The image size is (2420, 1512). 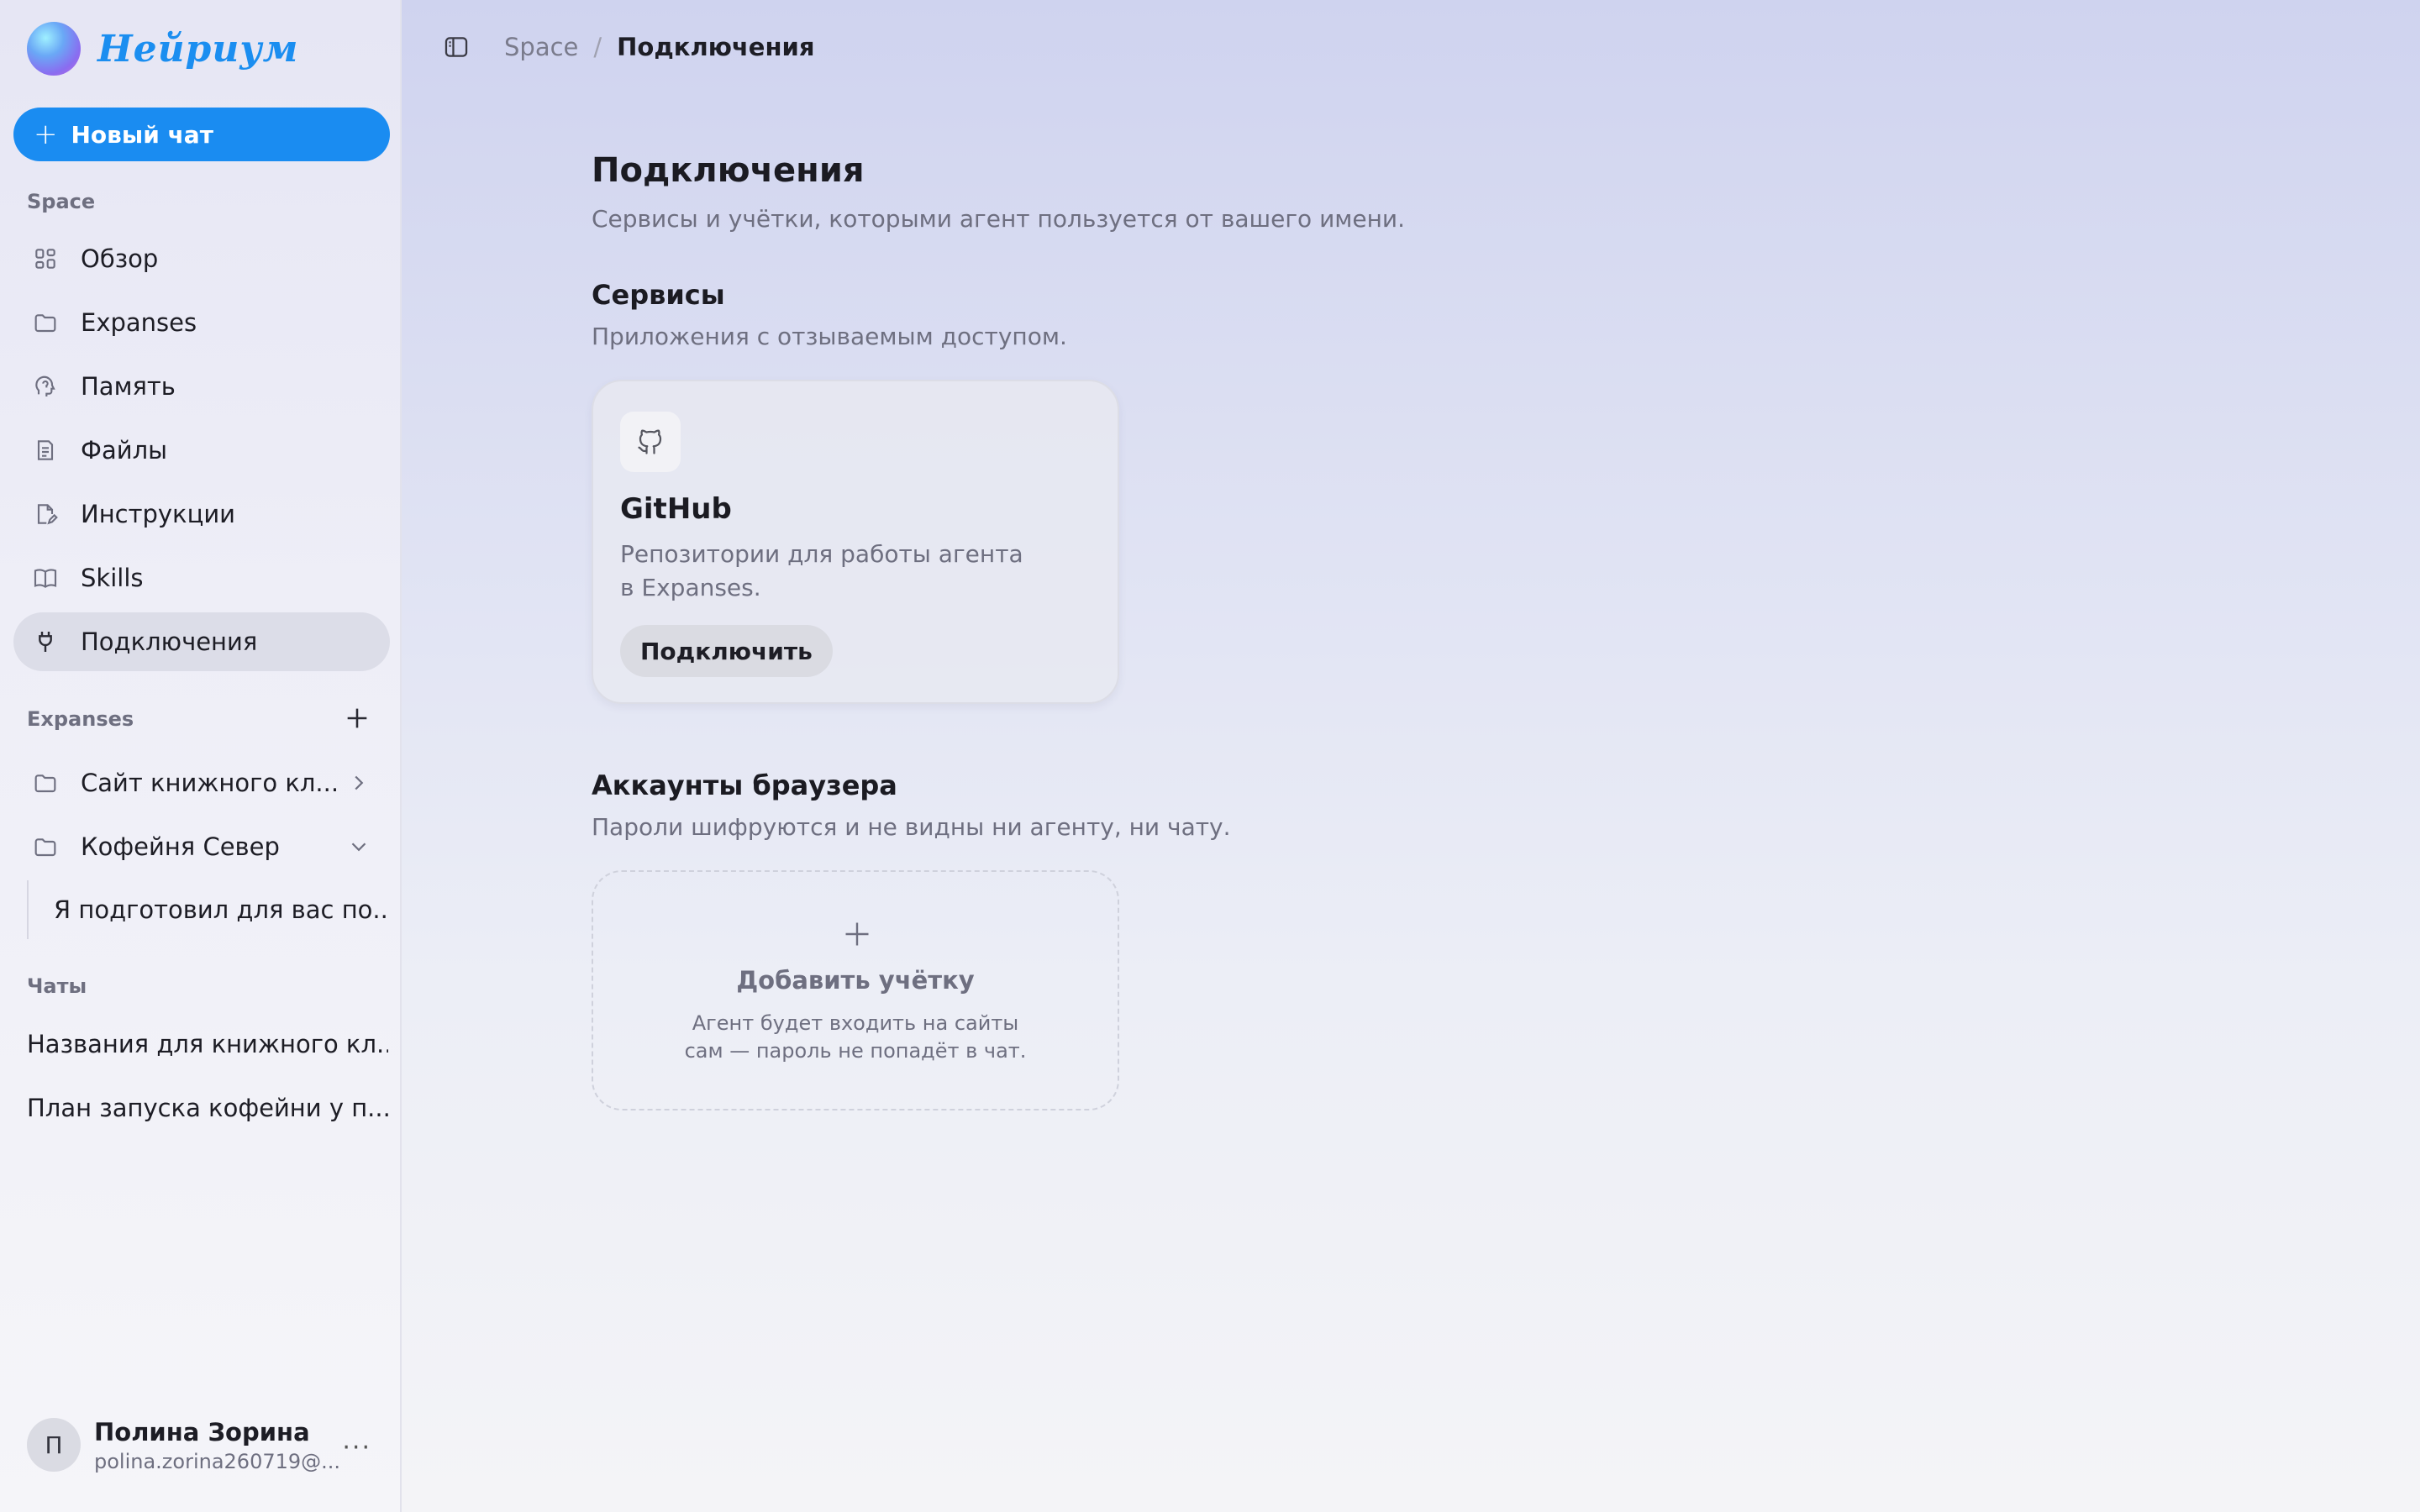 I want to click on sidebar-item-label: Файлы, so click(x=124, y=450).